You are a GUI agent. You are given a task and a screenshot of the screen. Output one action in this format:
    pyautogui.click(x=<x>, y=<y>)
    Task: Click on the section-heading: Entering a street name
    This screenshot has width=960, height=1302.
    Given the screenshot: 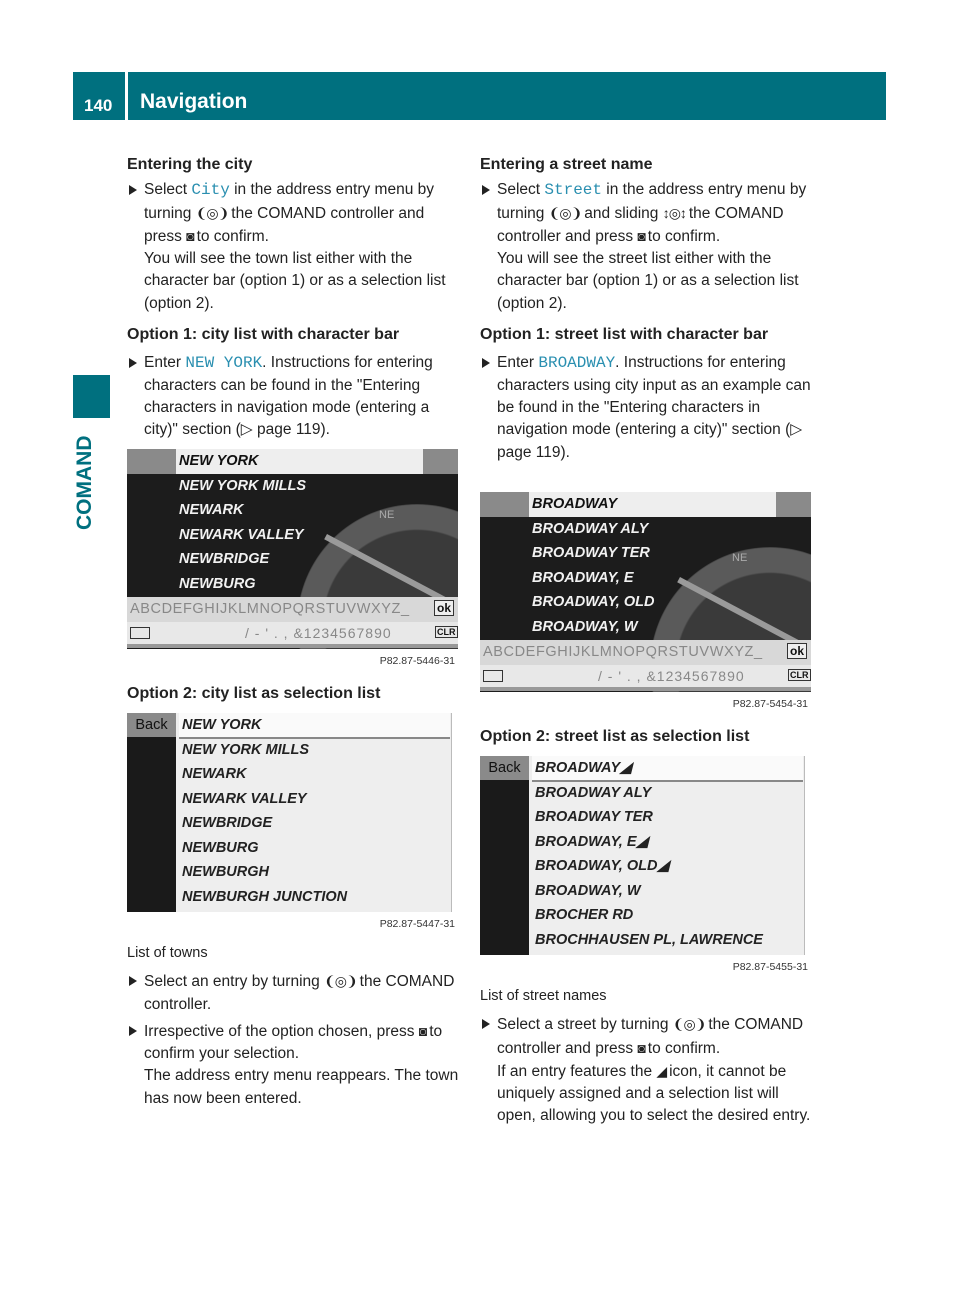 What is the action you would take?
    pyautogui.click(x=566, y=164)
    